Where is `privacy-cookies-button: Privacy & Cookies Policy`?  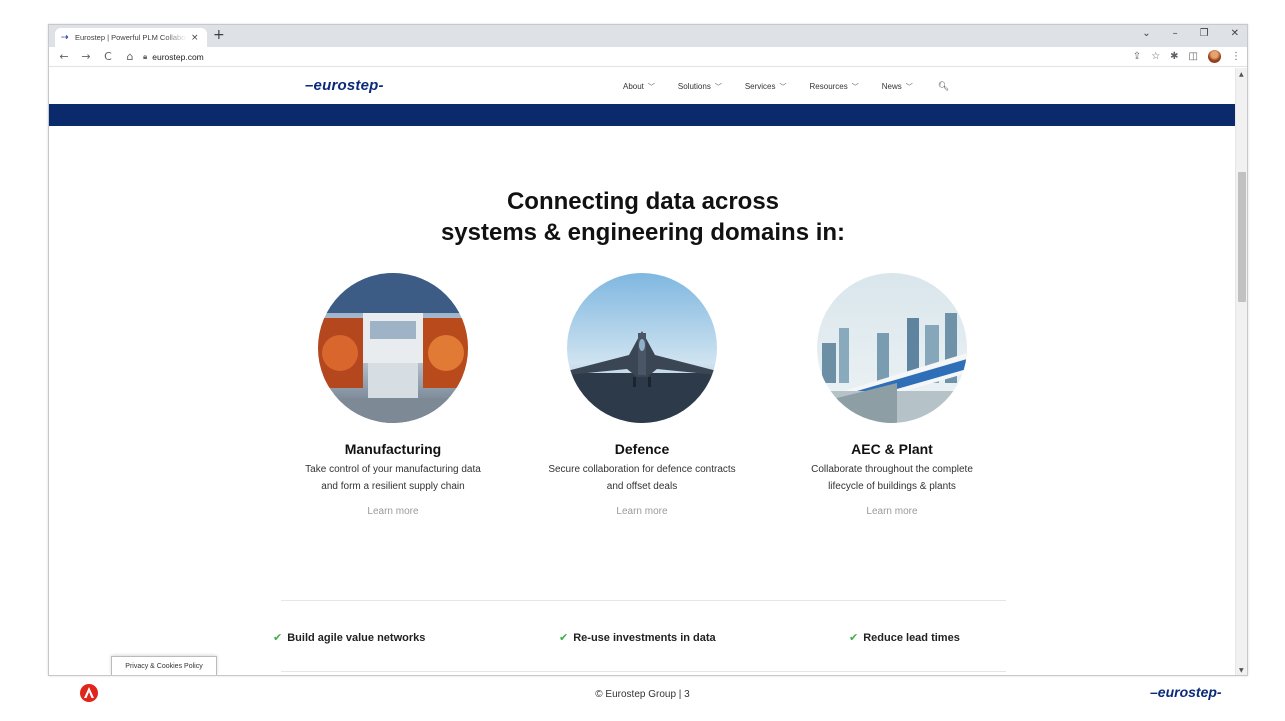
privacy-cookies-button: Privacy & Cookies Policy is located at coordinates (164, 665).